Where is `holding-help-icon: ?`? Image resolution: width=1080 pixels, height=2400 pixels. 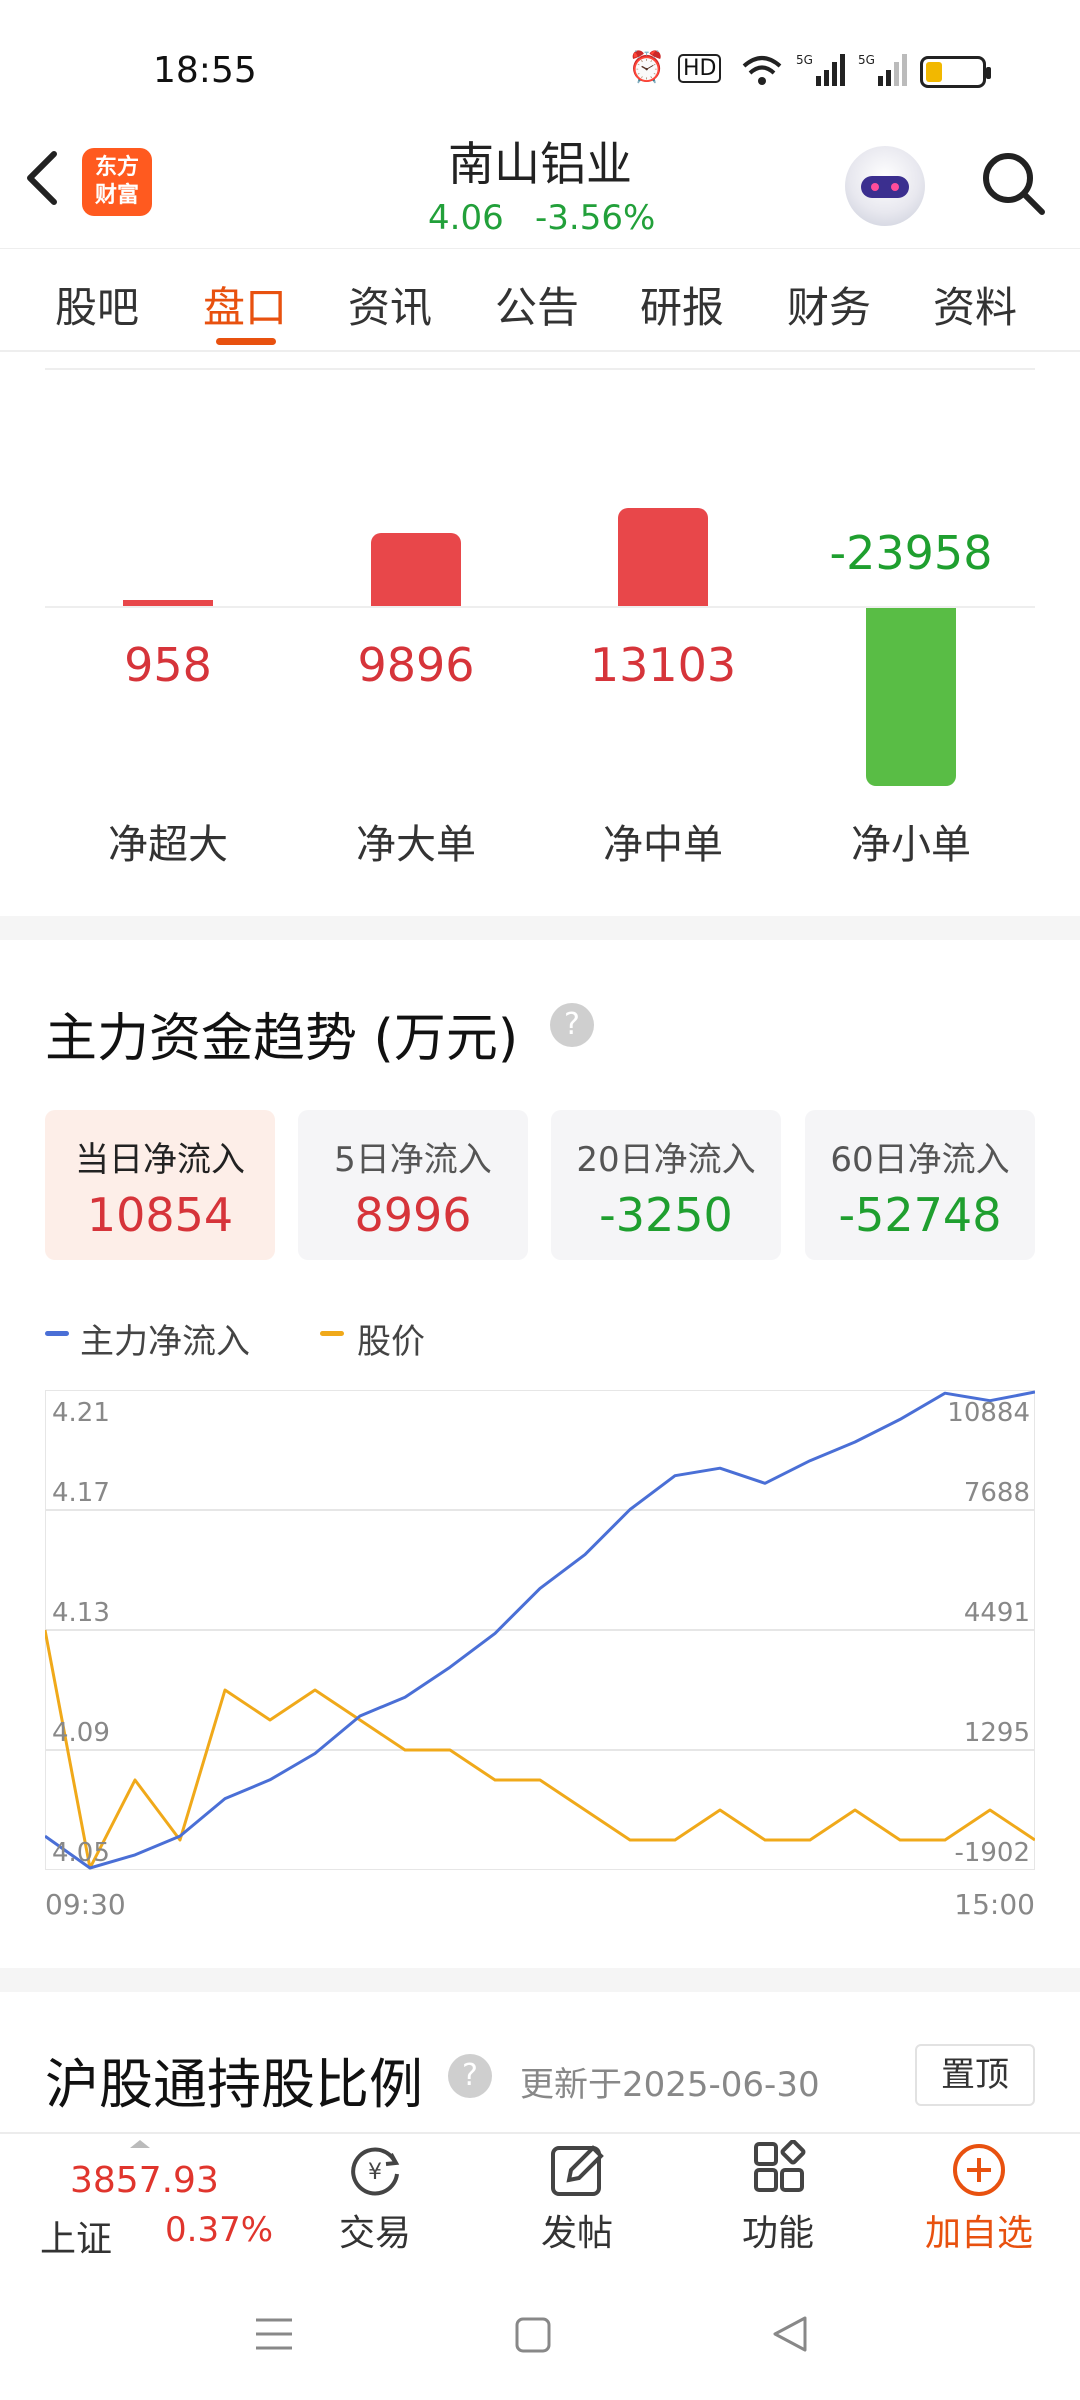 holding-help-icon: ? is located at coordinates (470, 2076).